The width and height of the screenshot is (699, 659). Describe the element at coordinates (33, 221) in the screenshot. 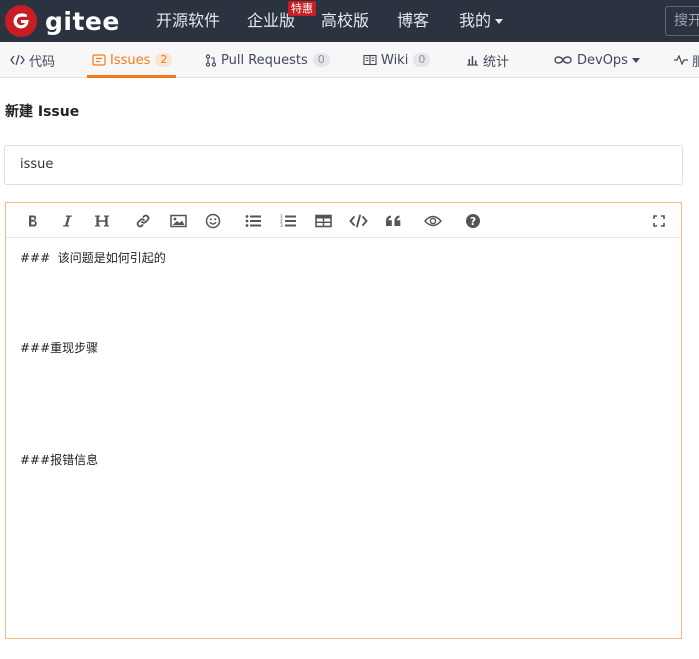

I see `bold-icon` at that location.